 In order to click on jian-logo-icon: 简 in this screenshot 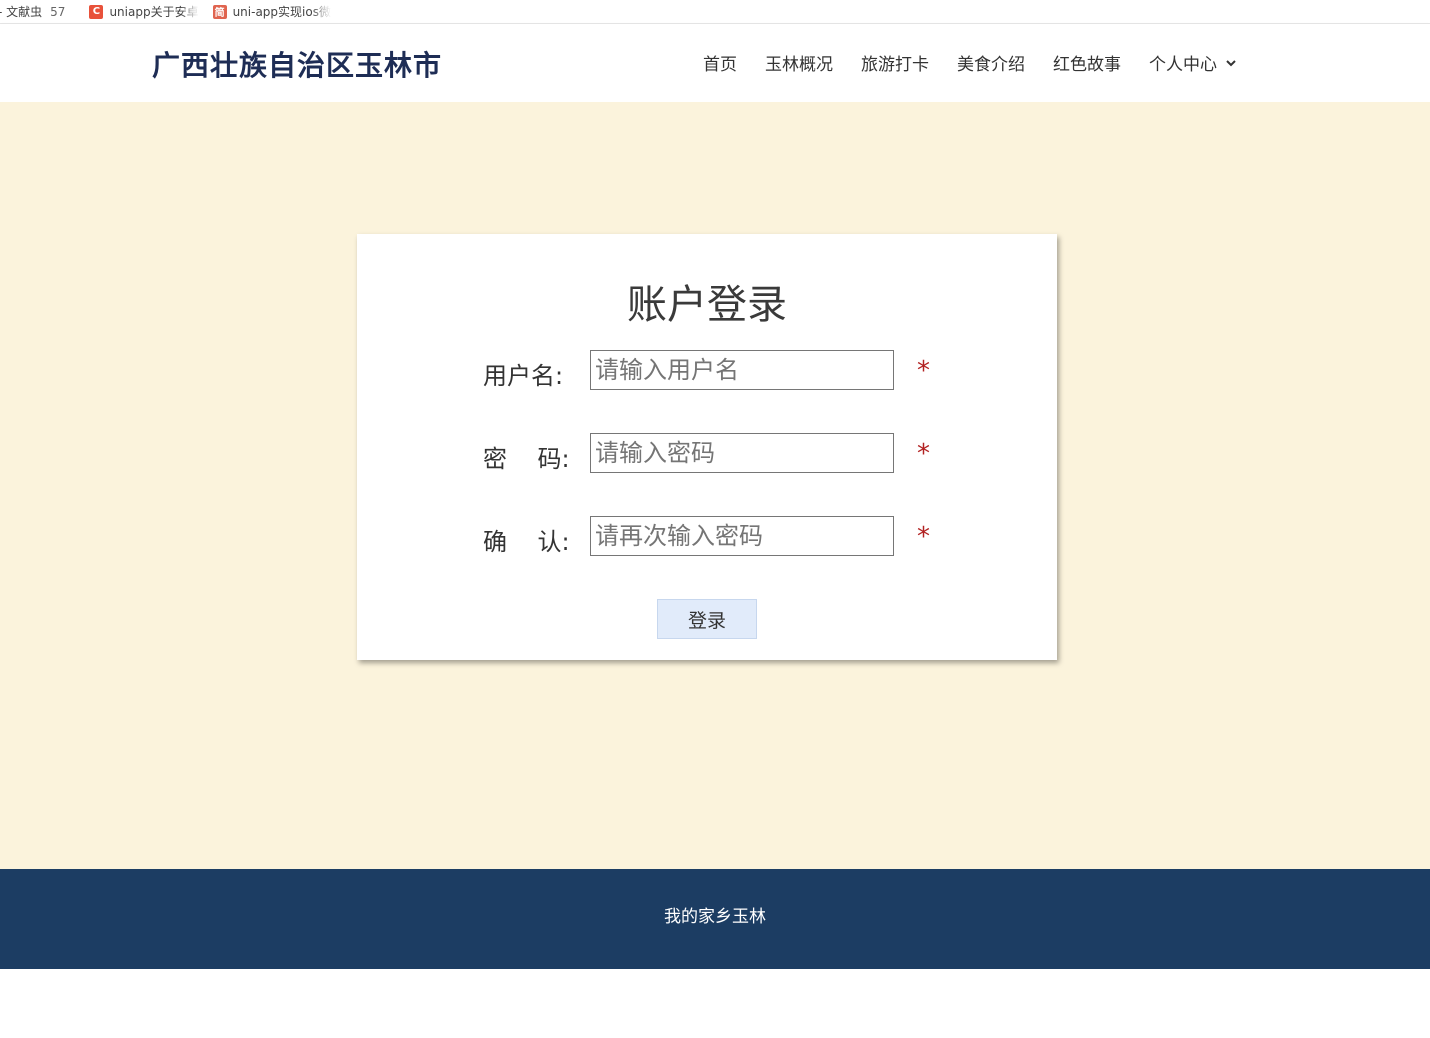, I will do `click(219, 11)`.